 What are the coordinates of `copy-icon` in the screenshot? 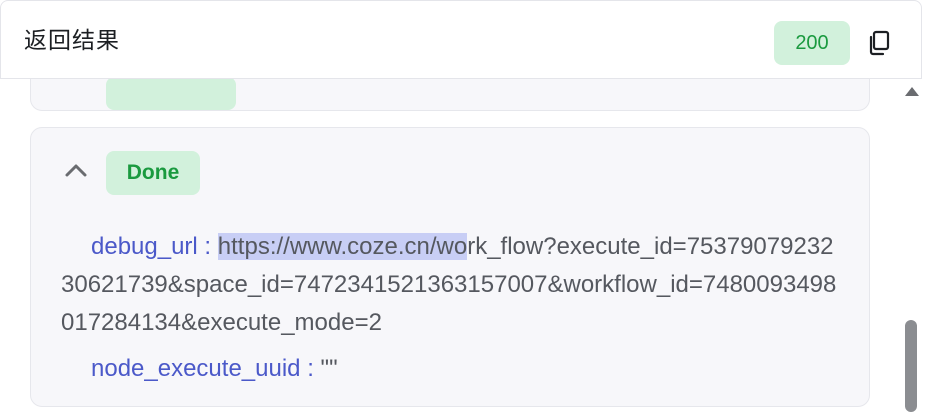 It's located at (879, 43).